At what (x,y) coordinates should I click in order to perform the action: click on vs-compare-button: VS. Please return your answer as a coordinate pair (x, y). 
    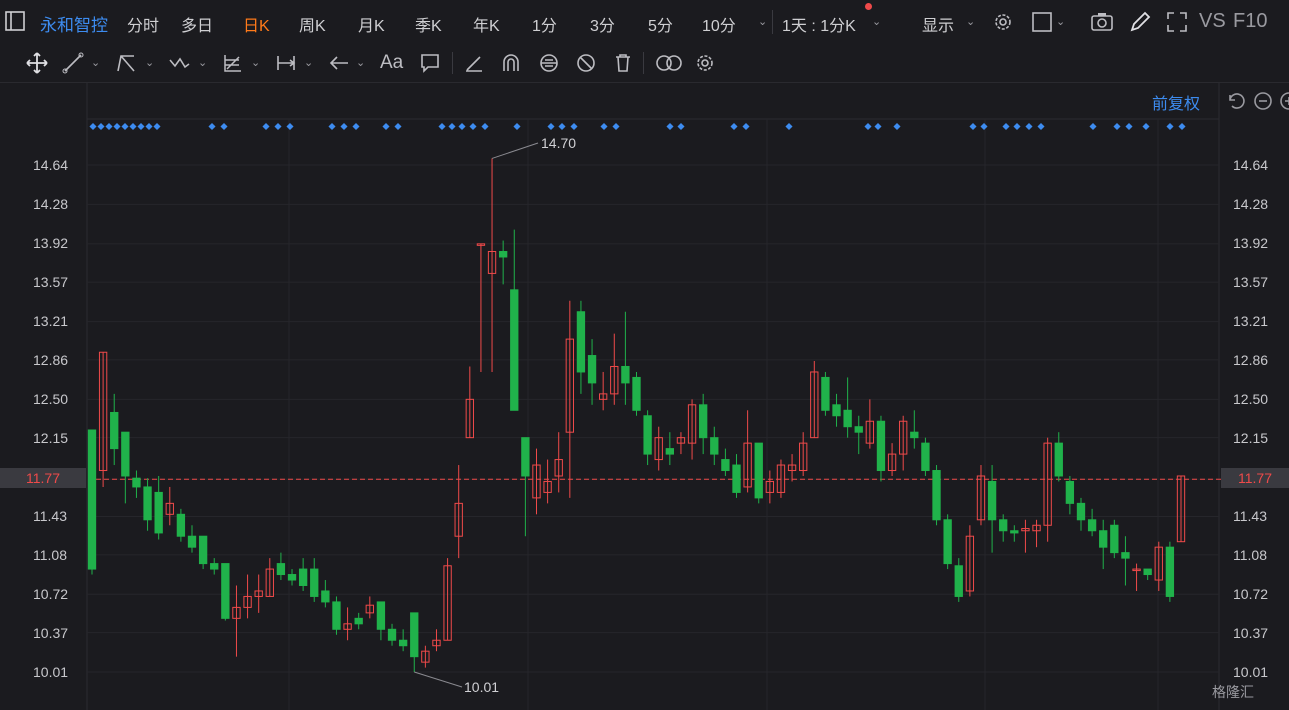
    Looking at the image, I should click on (1212, 21).